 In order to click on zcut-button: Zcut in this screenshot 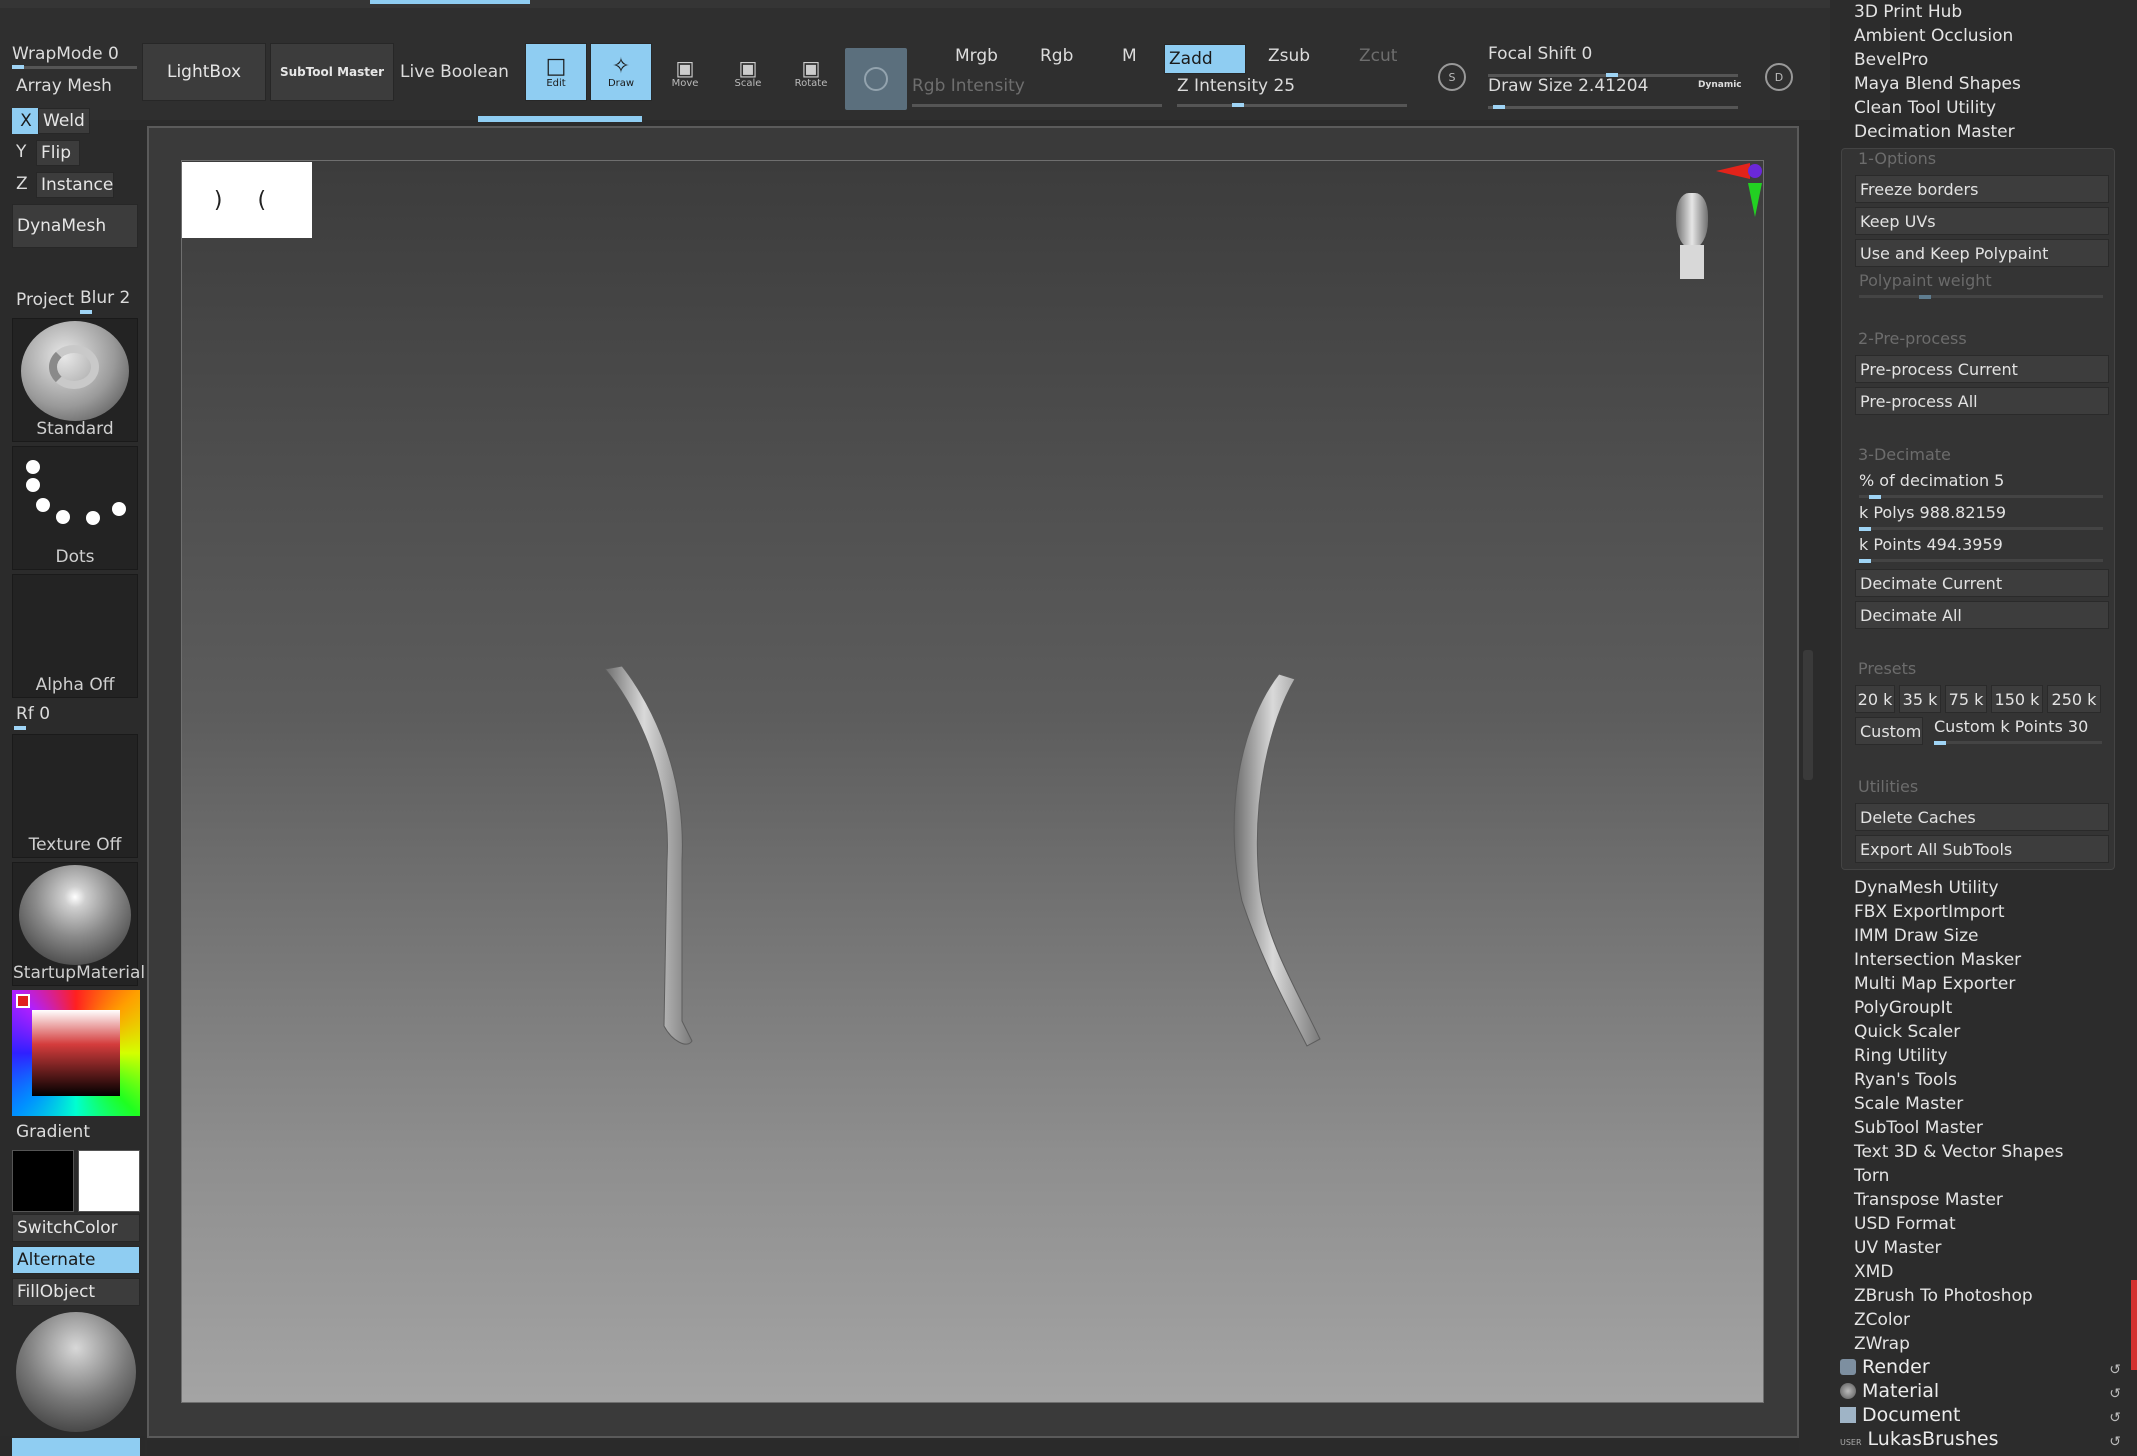, I will do `click(1378, 56)`.